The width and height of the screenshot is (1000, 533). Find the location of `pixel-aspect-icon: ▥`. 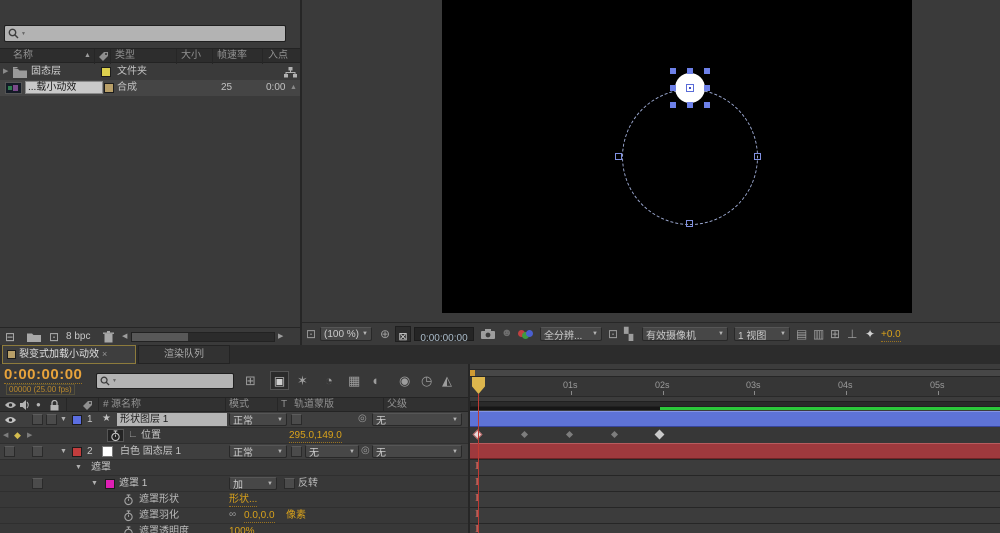

pixel-aspect-icon: ▥ is located at coordinates (818, 334).